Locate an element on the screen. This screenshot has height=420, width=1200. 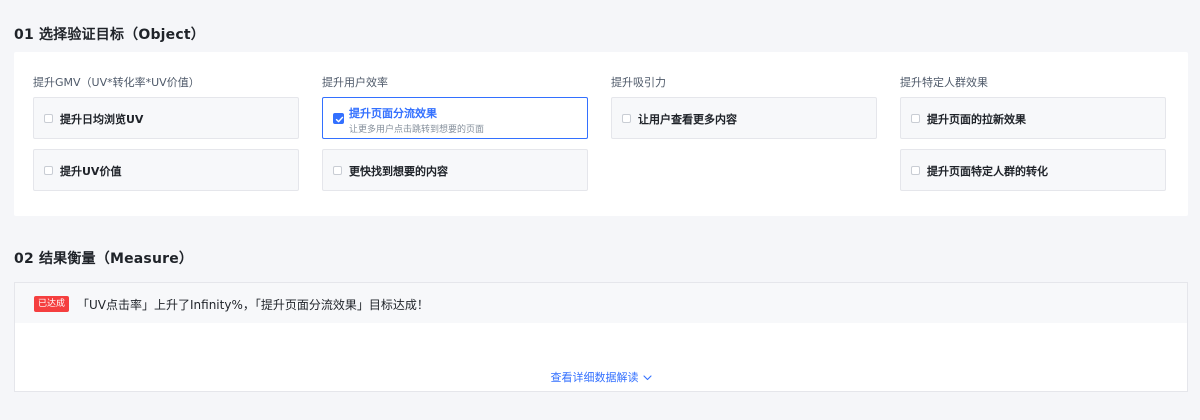
check-icon is located at coordinates (339, 119).